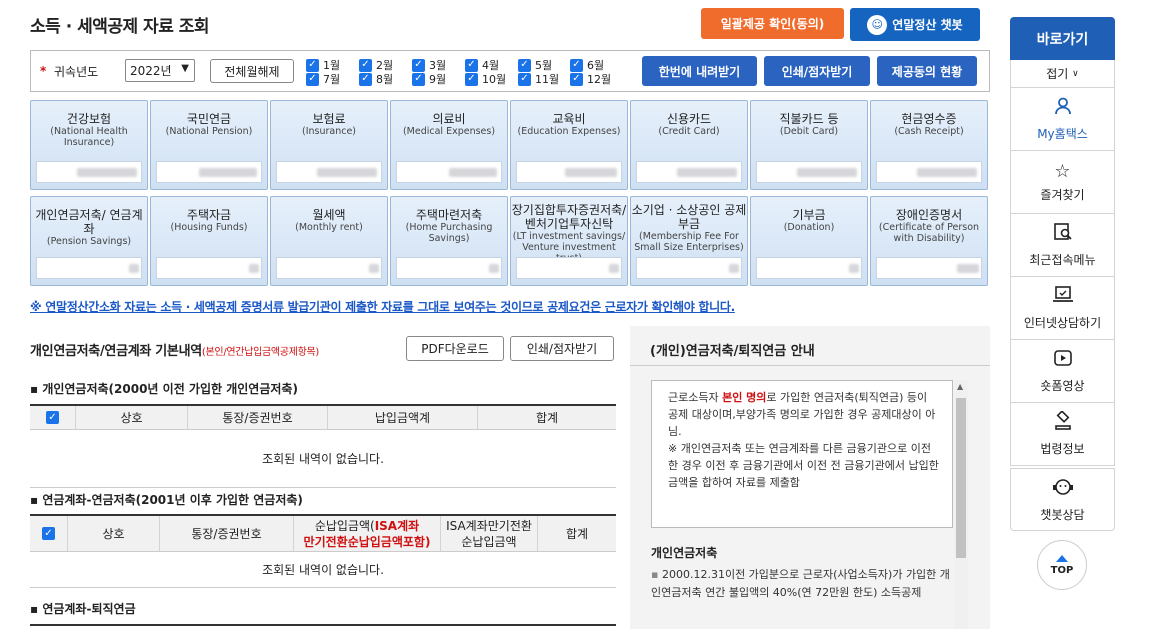  I want to click on category-housing-funds: 주택자금 (Housing Funds), so click(209, 241).